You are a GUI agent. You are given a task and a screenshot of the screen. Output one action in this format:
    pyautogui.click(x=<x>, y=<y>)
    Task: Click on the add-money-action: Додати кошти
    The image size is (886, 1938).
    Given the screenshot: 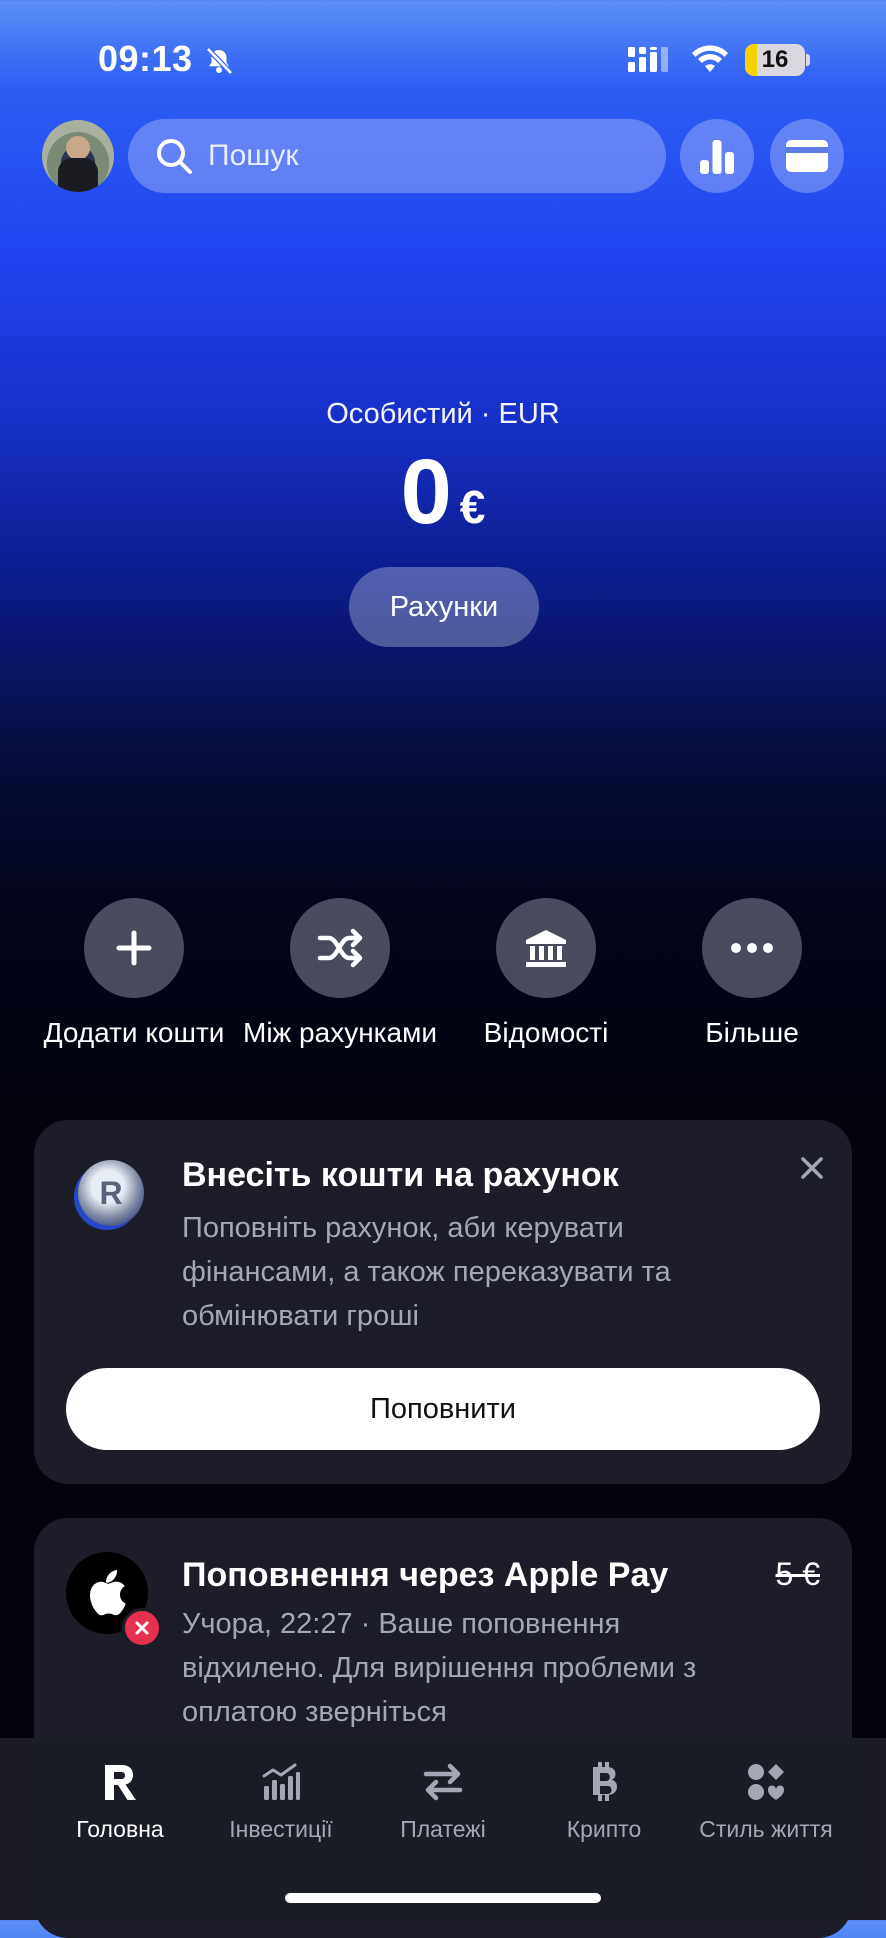 What is the action you would take?
    pyautogui.click(x=134, y=974)
    